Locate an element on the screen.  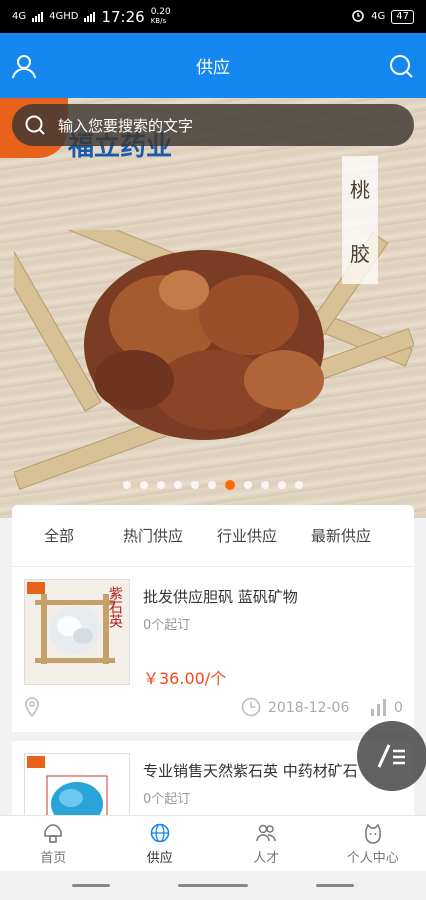
nav-label: 人才 is located at coordinates (266, 858).